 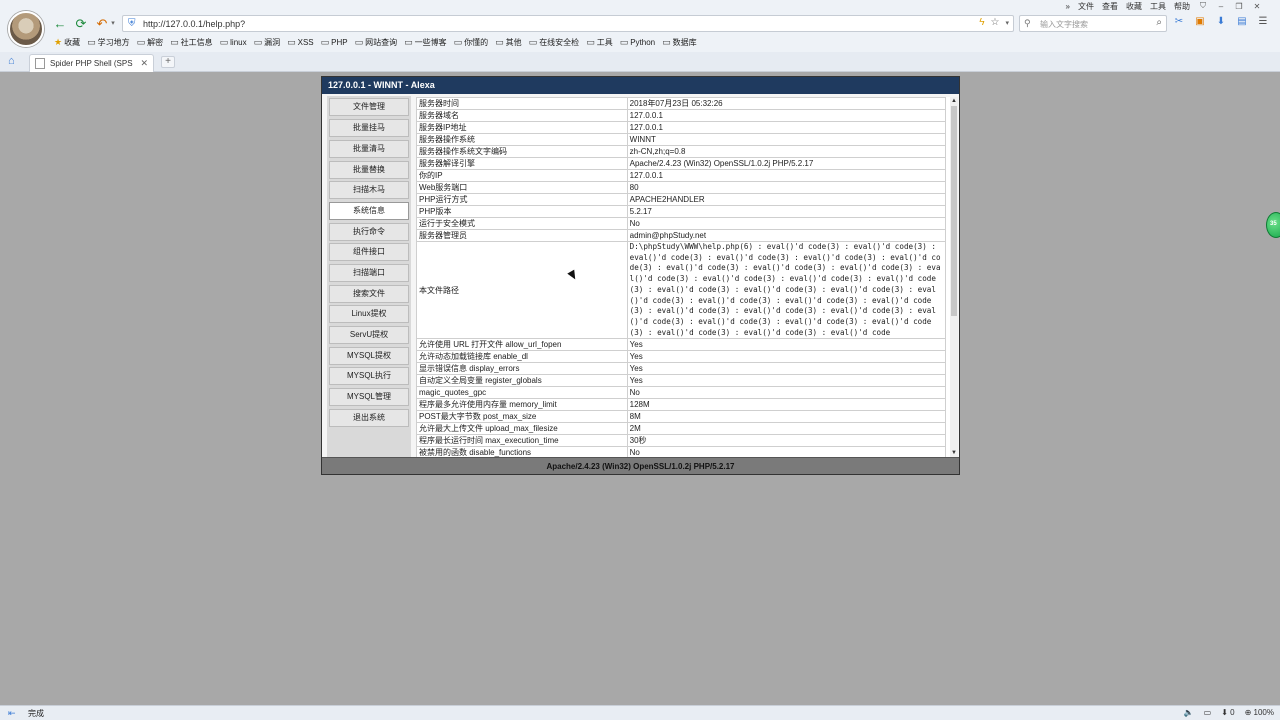 What do you see at coordinates (369, 190) in the screenshot?
I see `sidebar-item-scan-trojan: 扫描木马` at bounding box center [369, 190].